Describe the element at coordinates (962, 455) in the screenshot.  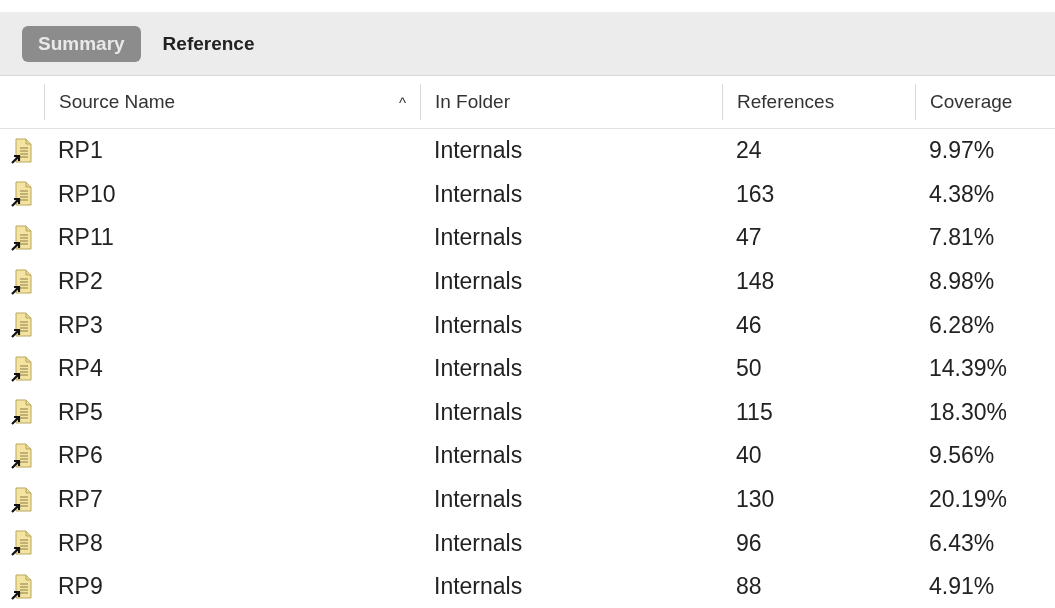
I see `table-cell: 9.56%` at that location.